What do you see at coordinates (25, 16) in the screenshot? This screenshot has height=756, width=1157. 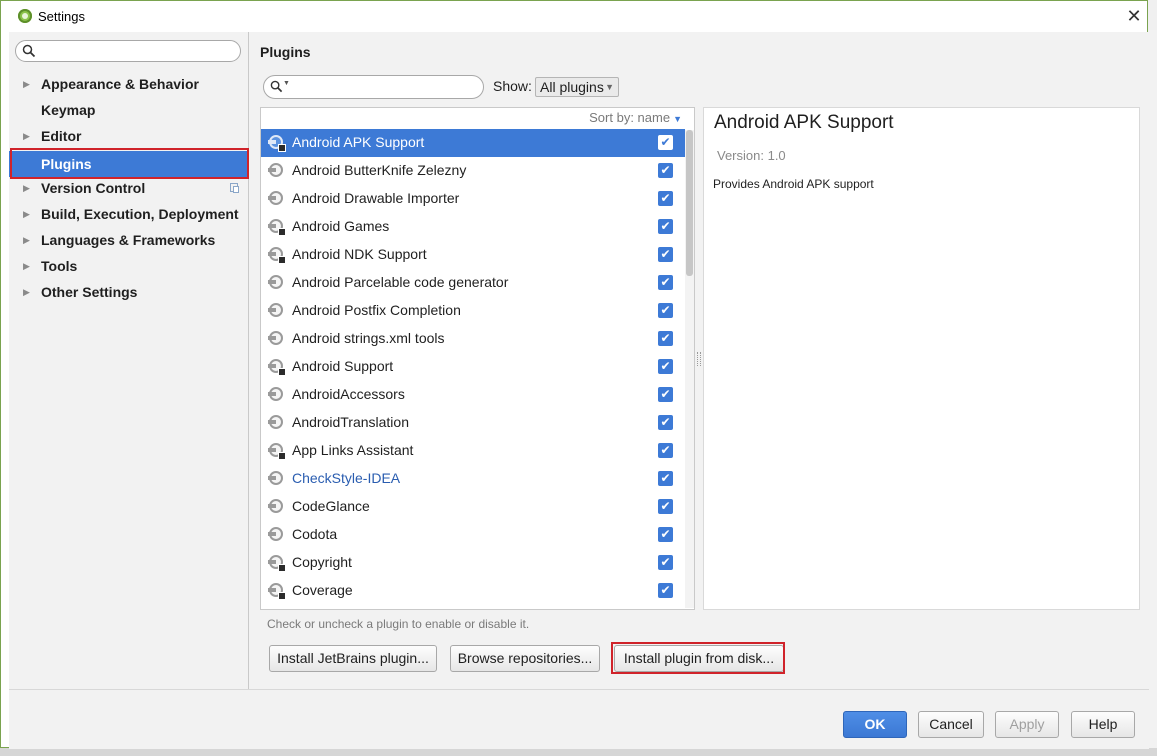 I see `android-studio-icon` at bounding box center [25, 16].